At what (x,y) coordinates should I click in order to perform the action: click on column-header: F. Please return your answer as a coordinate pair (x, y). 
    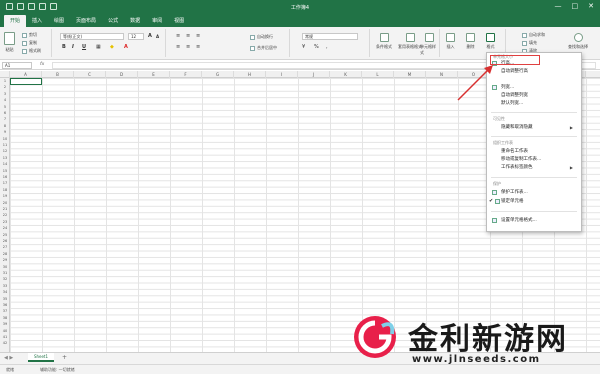
    Looking at the image, I should click on (186, 74).